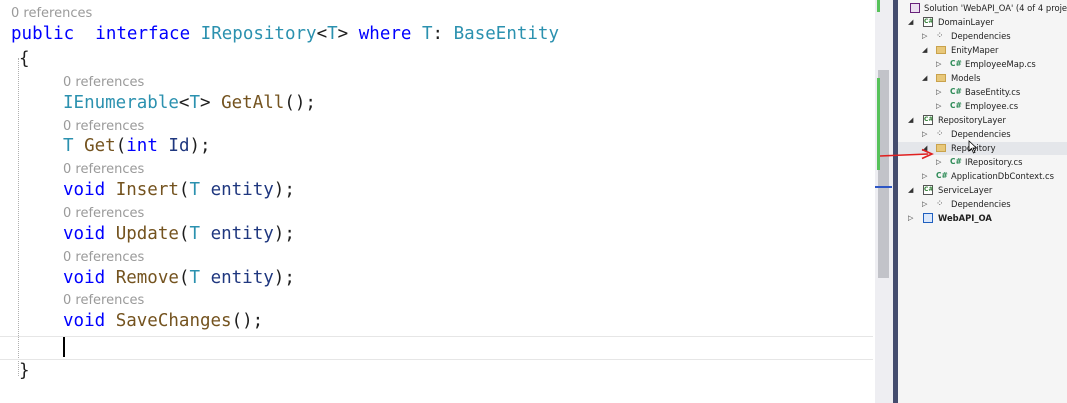 This screenshot has height=403, width=1067. What do you see at coordinates (972, 120) in the screenshot?
I see `tree-item-label: RepositoryLayer` at bounding box center [972, 120].